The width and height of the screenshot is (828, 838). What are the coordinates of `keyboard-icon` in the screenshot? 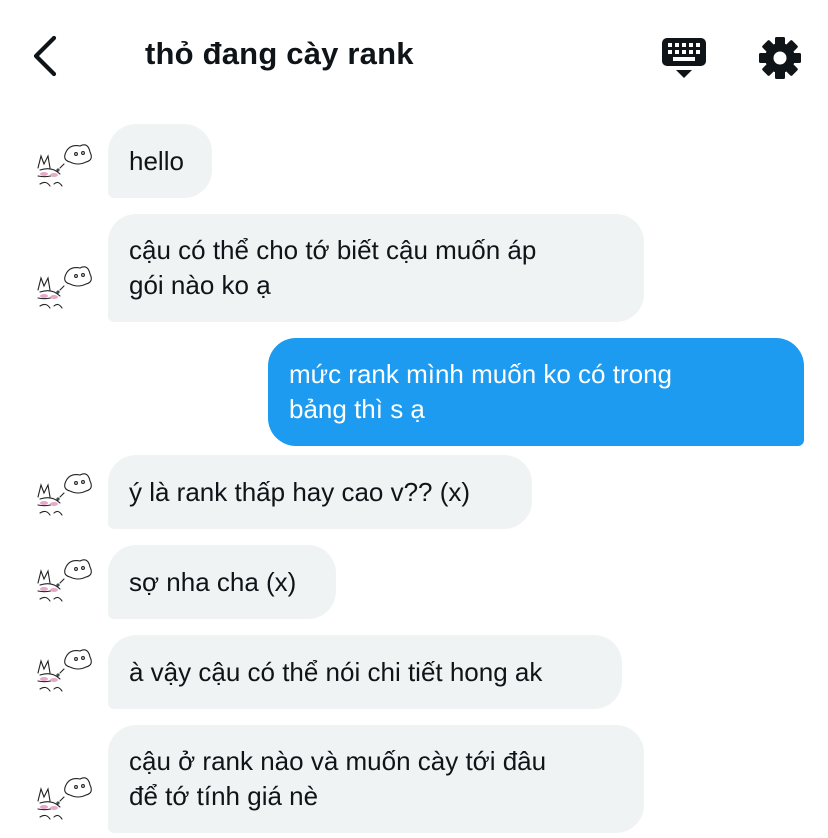 It's located at (684, 58).